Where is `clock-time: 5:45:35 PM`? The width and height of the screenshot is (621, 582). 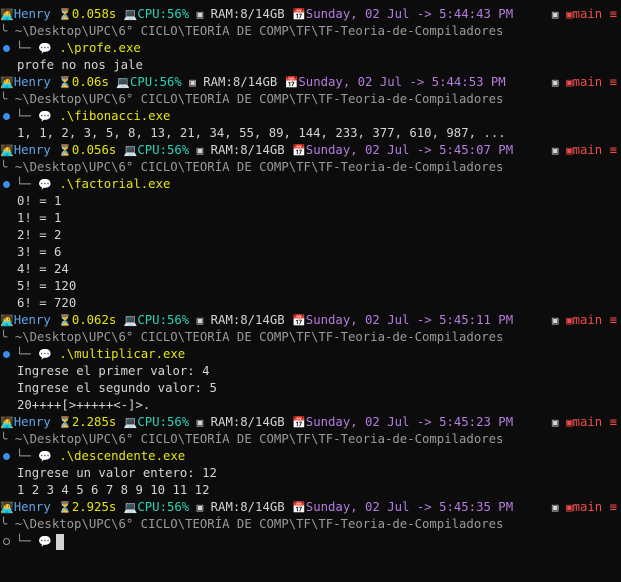
clock-time: 5:45:35 PM is located at coordinates (476, 507).